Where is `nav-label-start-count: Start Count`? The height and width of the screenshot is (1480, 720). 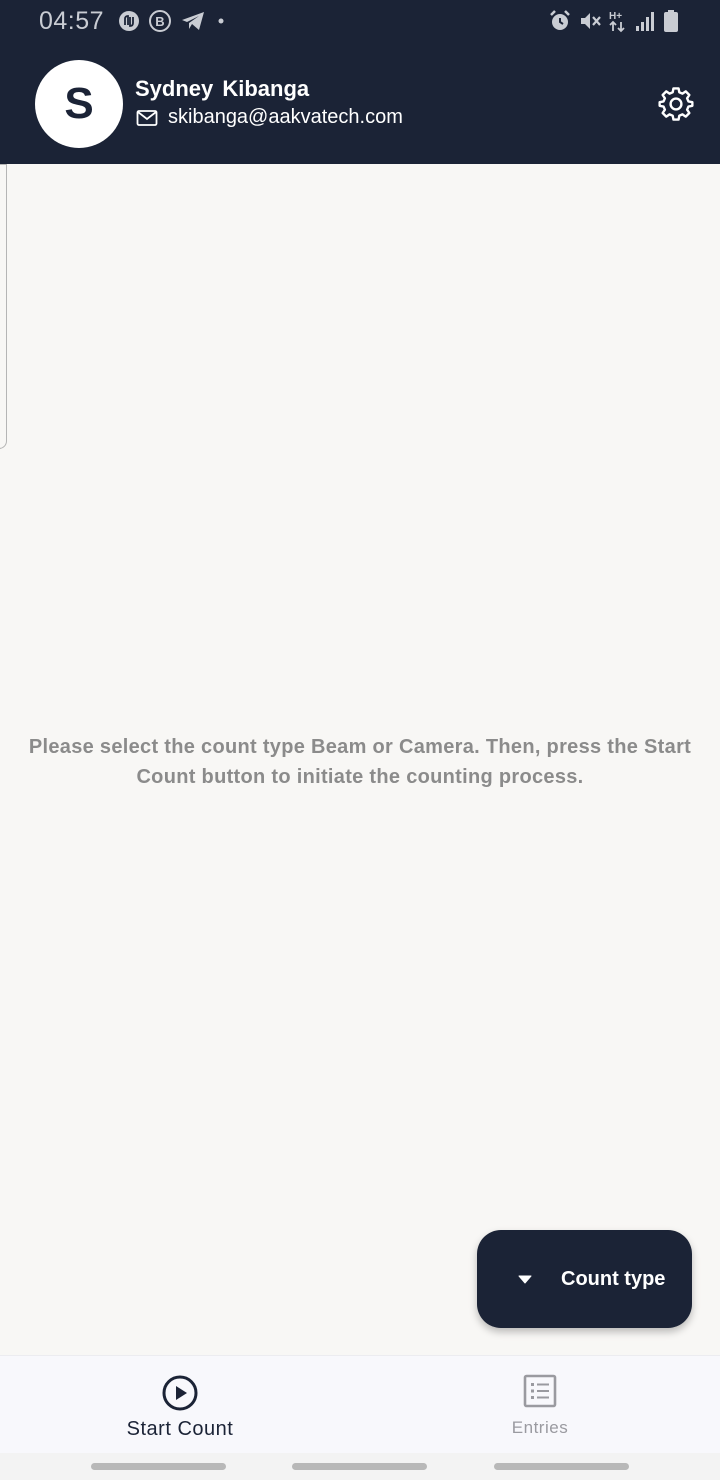 nav-label-start-count: Start Count is located at coordinates (180, 1429).